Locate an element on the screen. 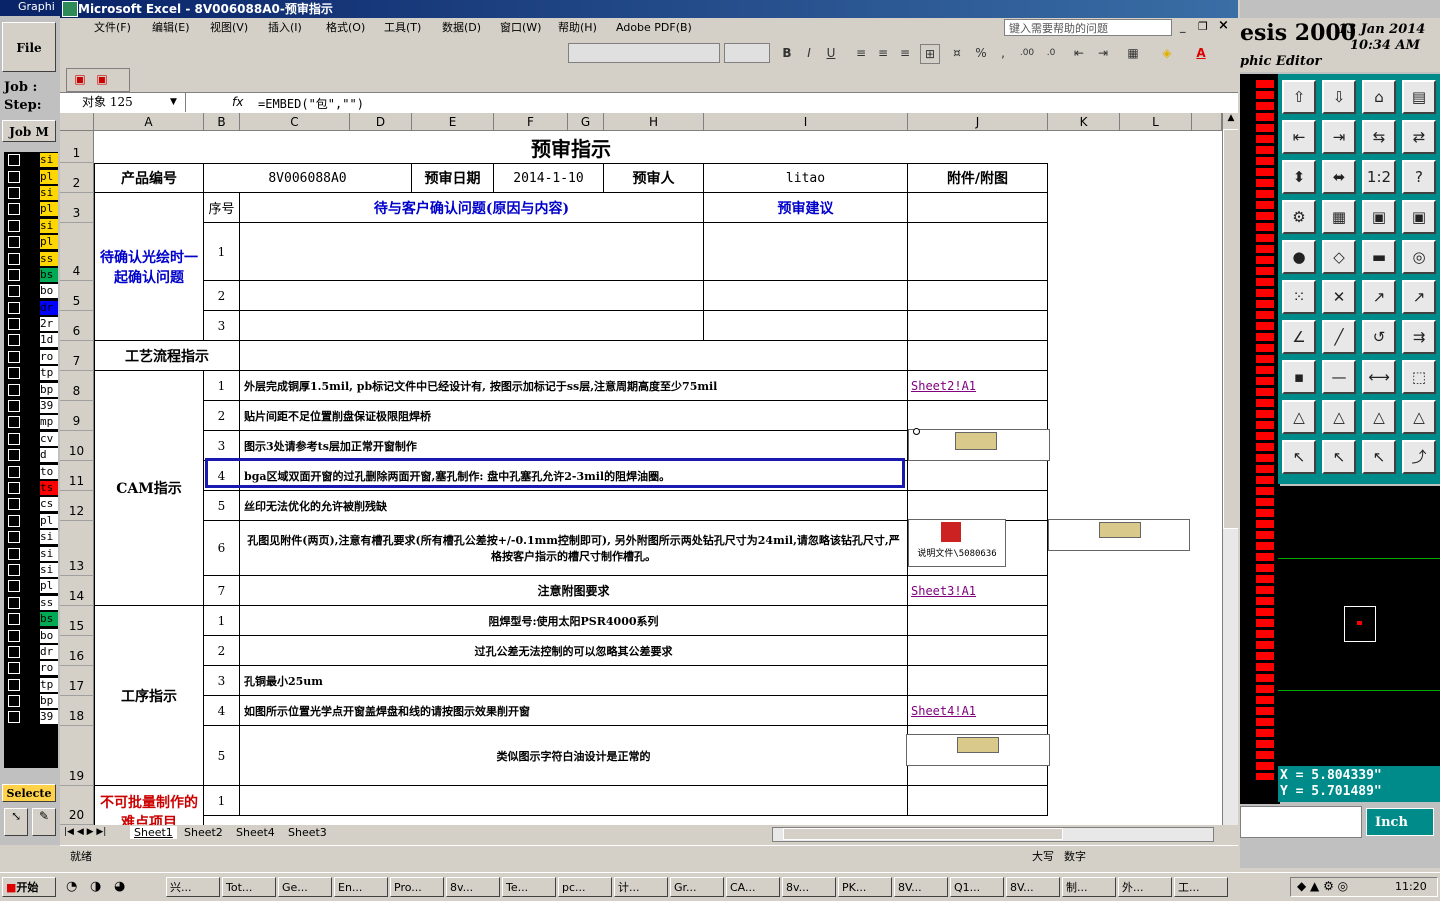 The height and width of the screenshot is (901, 1440). genesis-tool-icon: ↗ is located at coordinates (1379, 297).